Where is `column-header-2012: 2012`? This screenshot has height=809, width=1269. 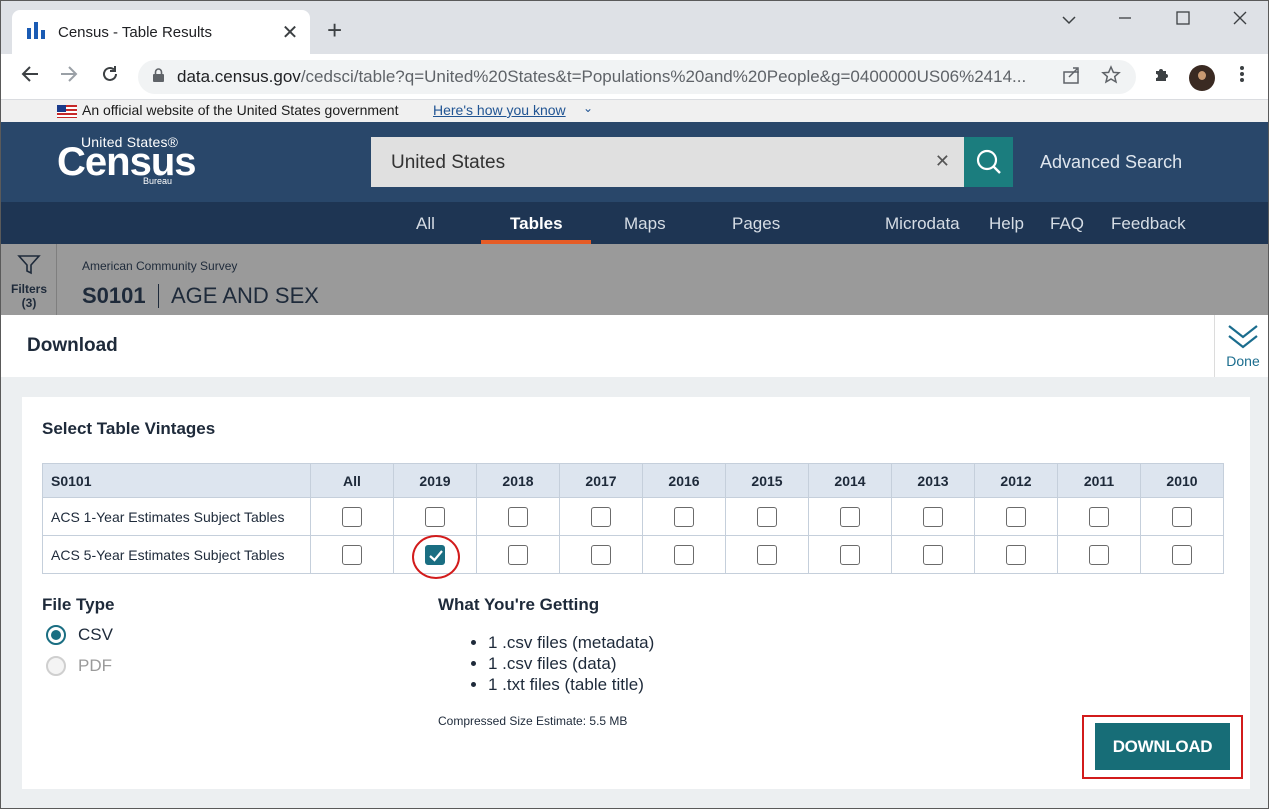
column-header-2012: 2012 is located at coordinates (1016, 480).